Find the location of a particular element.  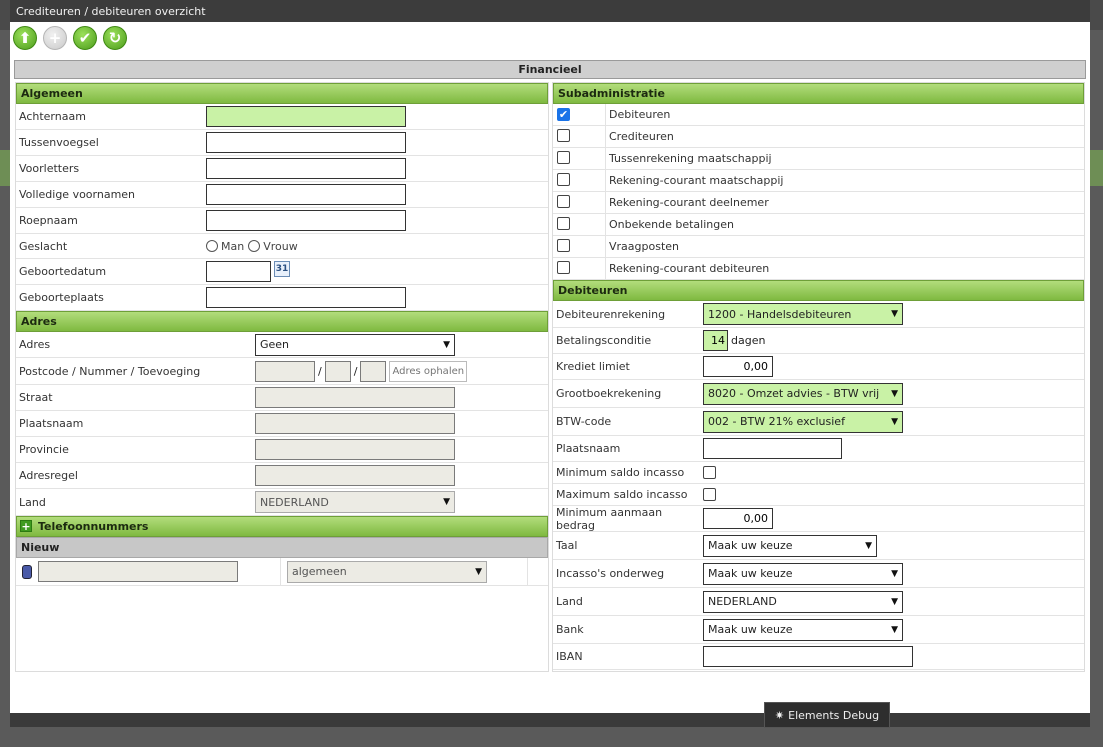

huisnummer-input is located at coordinates (337, 371).